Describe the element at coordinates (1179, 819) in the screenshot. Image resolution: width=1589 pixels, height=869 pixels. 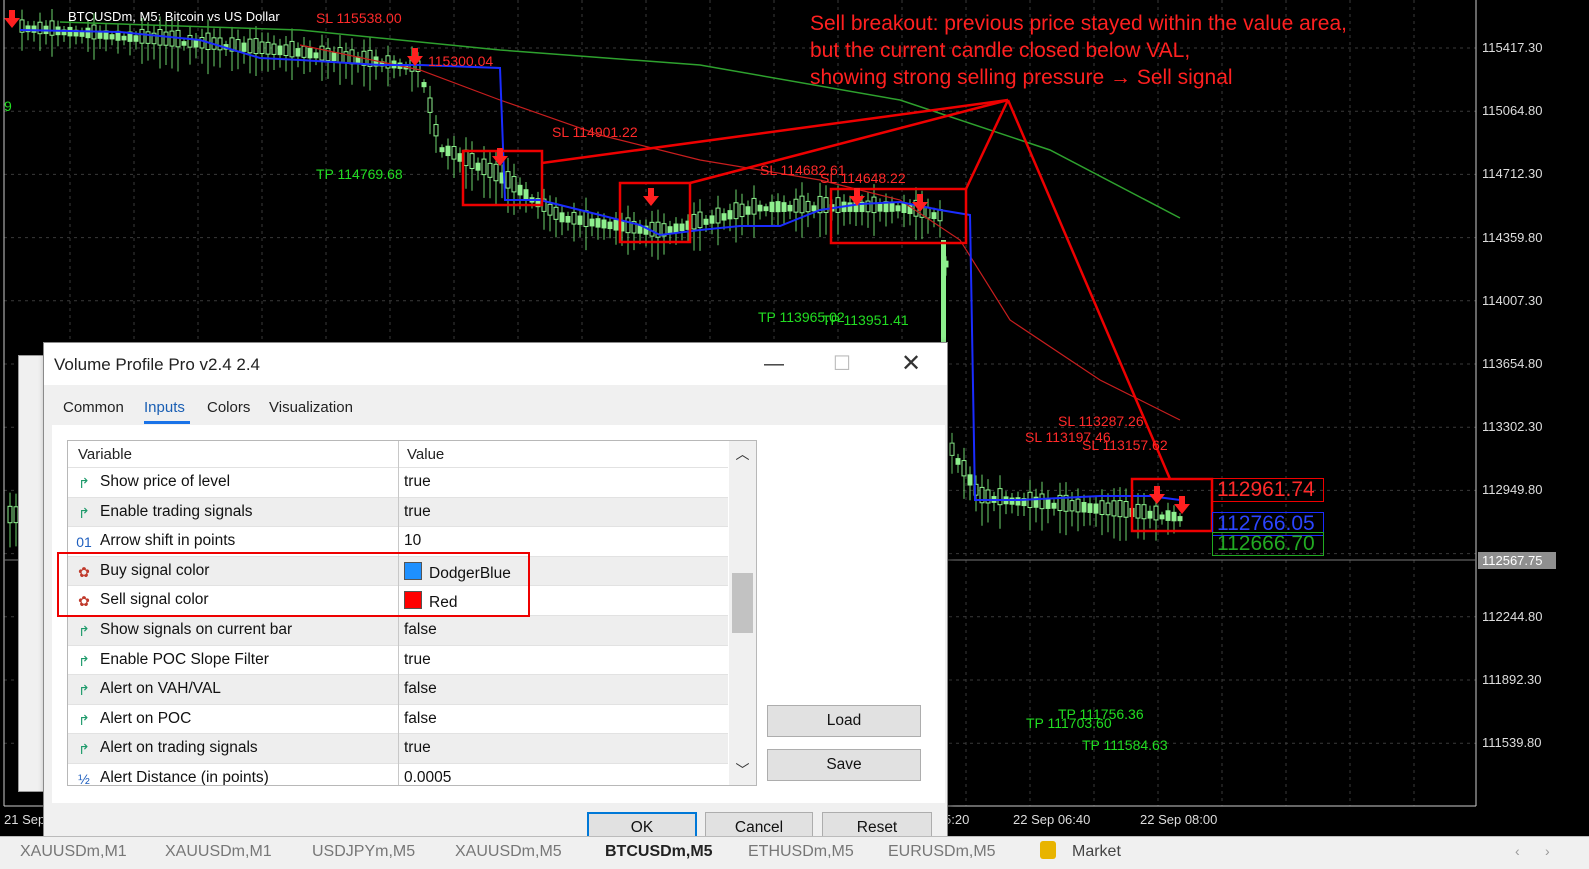
I see `time-axis-label: 22 Sep 08:00` at that location.